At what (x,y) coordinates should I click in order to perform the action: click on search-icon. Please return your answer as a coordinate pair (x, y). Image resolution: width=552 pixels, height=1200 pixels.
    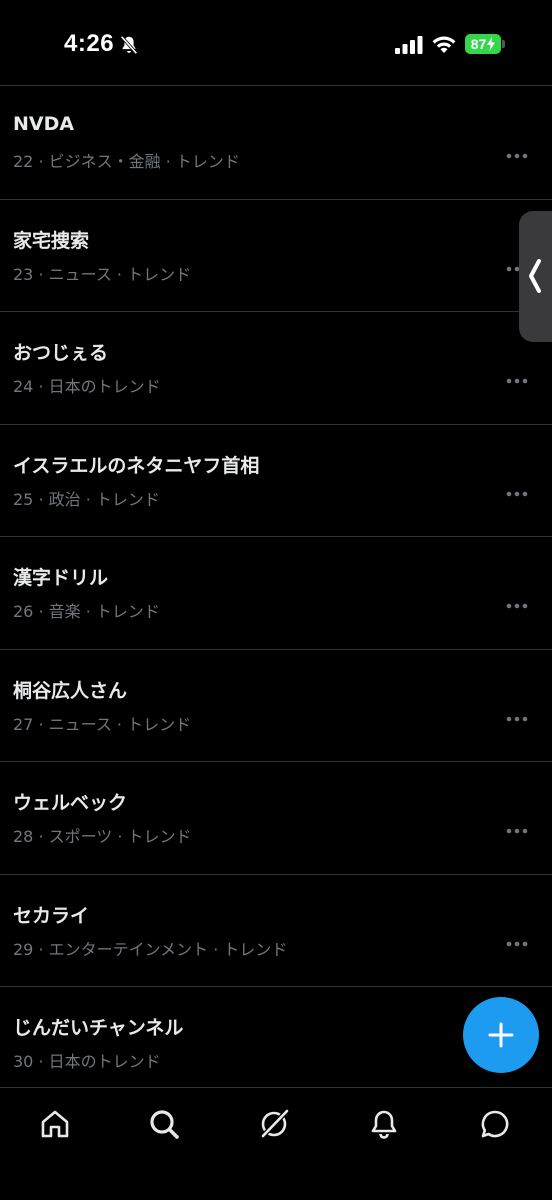
    Looking at the image, I should click on (164, 1124).